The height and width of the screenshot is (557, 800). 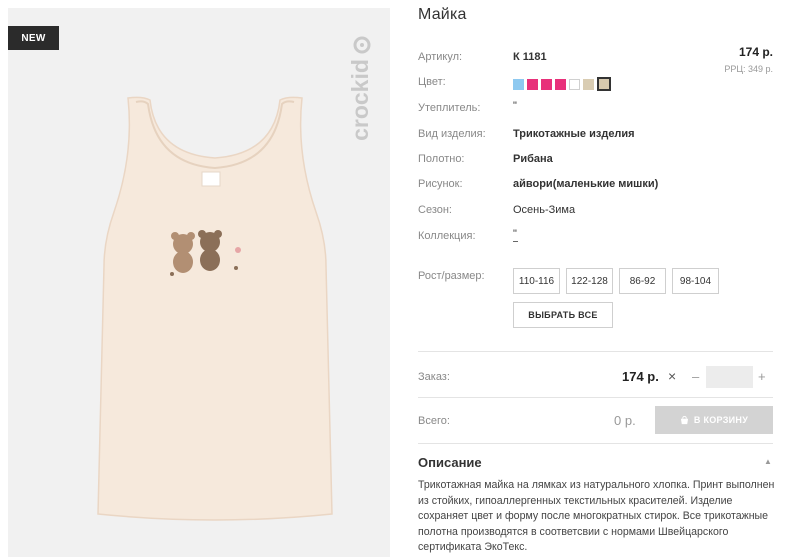 I want to click on collection-value: ", so click(x=515, y=234).